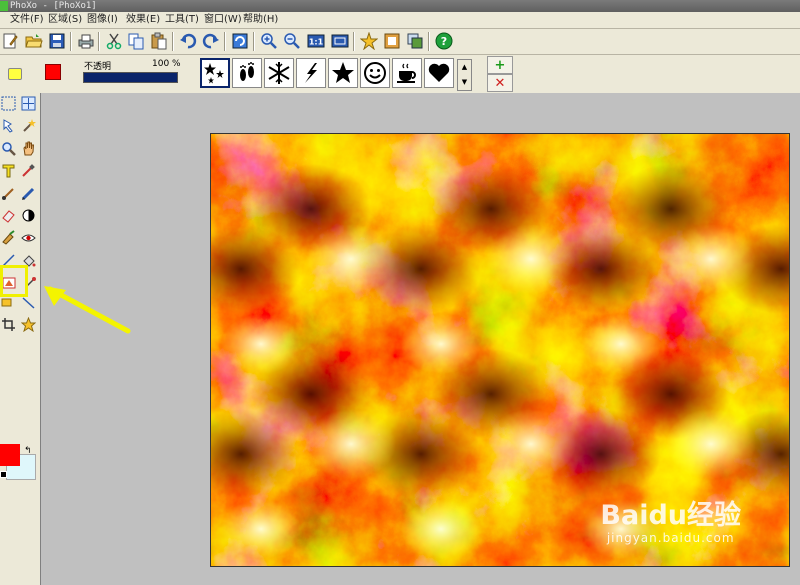 This screenshot has width=800, height=585. Describe the element at coordinates (223, 20) in the screenshot. I see `menu-window: 窗口(W)` at that location.